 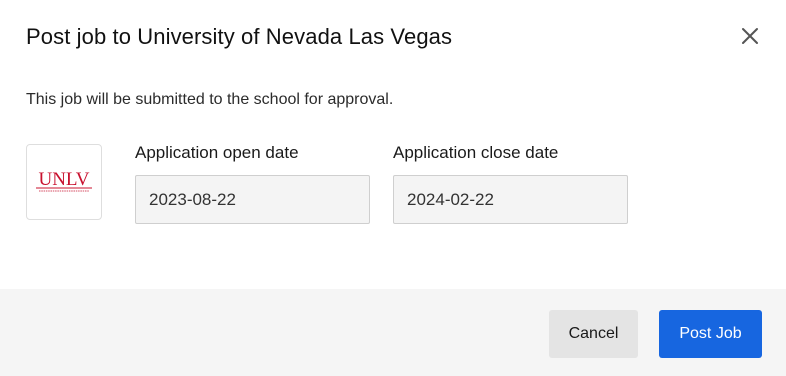 I want to click on unlv-logo-graphic: UNLV, so click(x=64, y=180).